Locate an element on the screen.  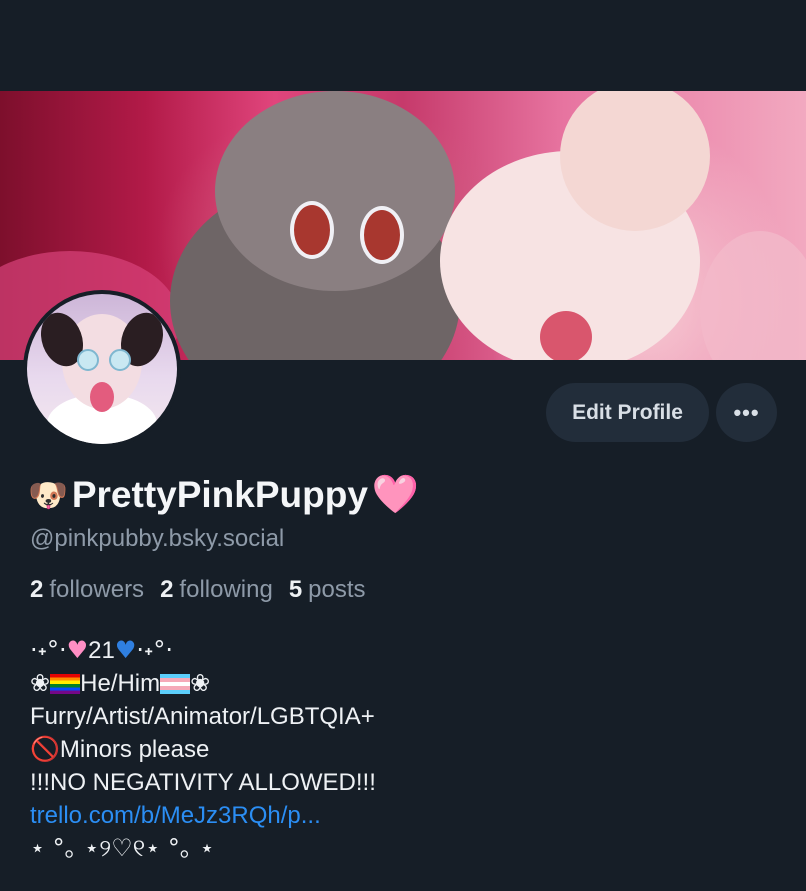
following-count: 2 is located at coordinates (167, 589).